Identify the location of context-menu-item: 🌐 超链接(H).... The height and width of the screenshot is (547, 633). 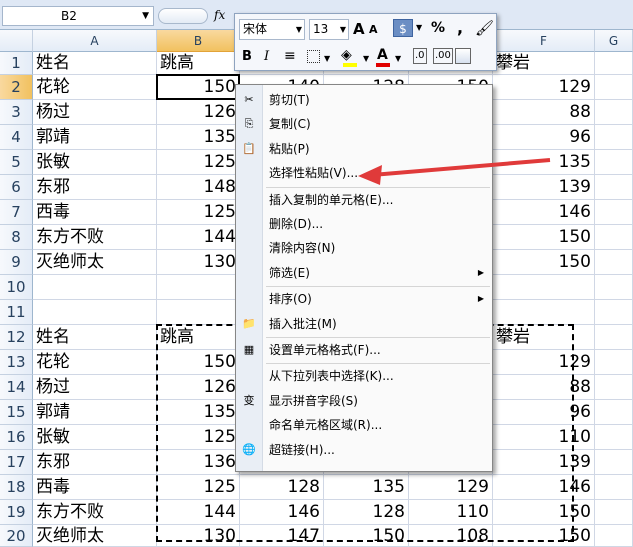
(364, 450).